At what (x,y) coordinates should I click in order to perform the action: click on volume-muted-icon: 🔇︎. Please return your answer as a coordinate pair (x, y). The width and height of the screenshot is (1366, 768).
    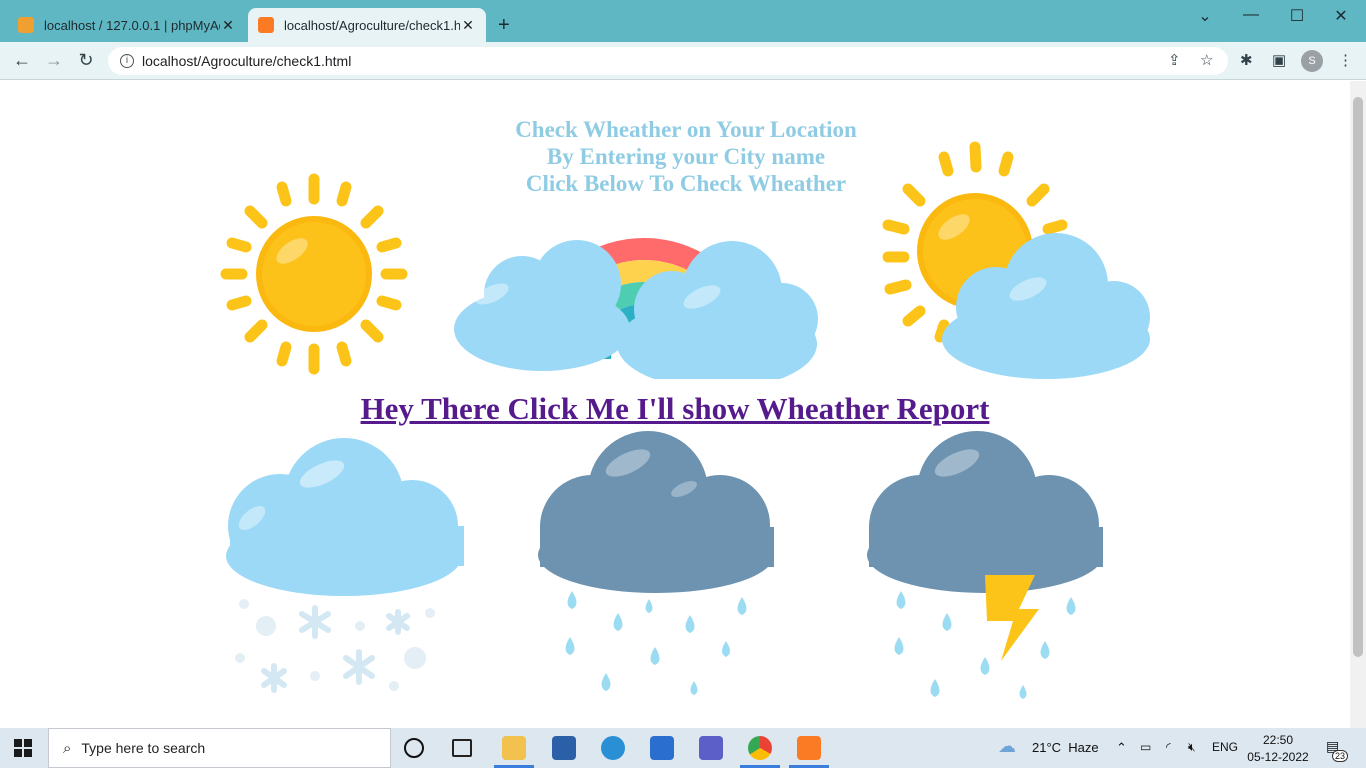
    Looking at the image, I should click on (1192, 747).